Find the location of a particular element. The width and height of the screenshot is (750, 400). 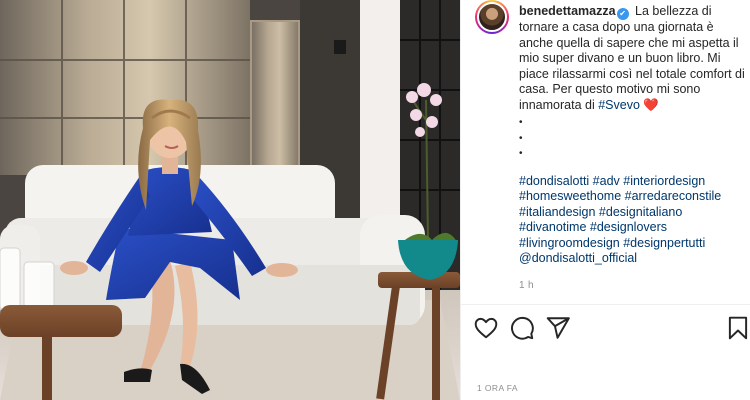

share-button is located at coordinates (558, 328).